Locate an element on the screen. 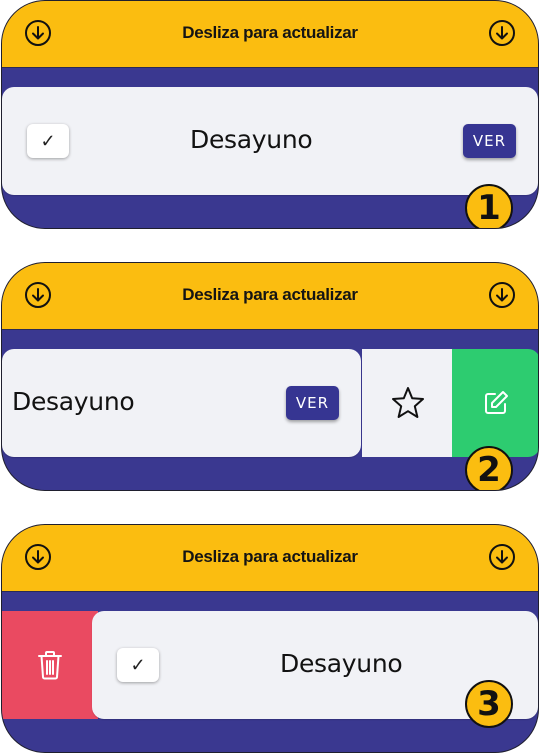 The image size is (540, 754). trash-icon is located at coordinates (50, 665).